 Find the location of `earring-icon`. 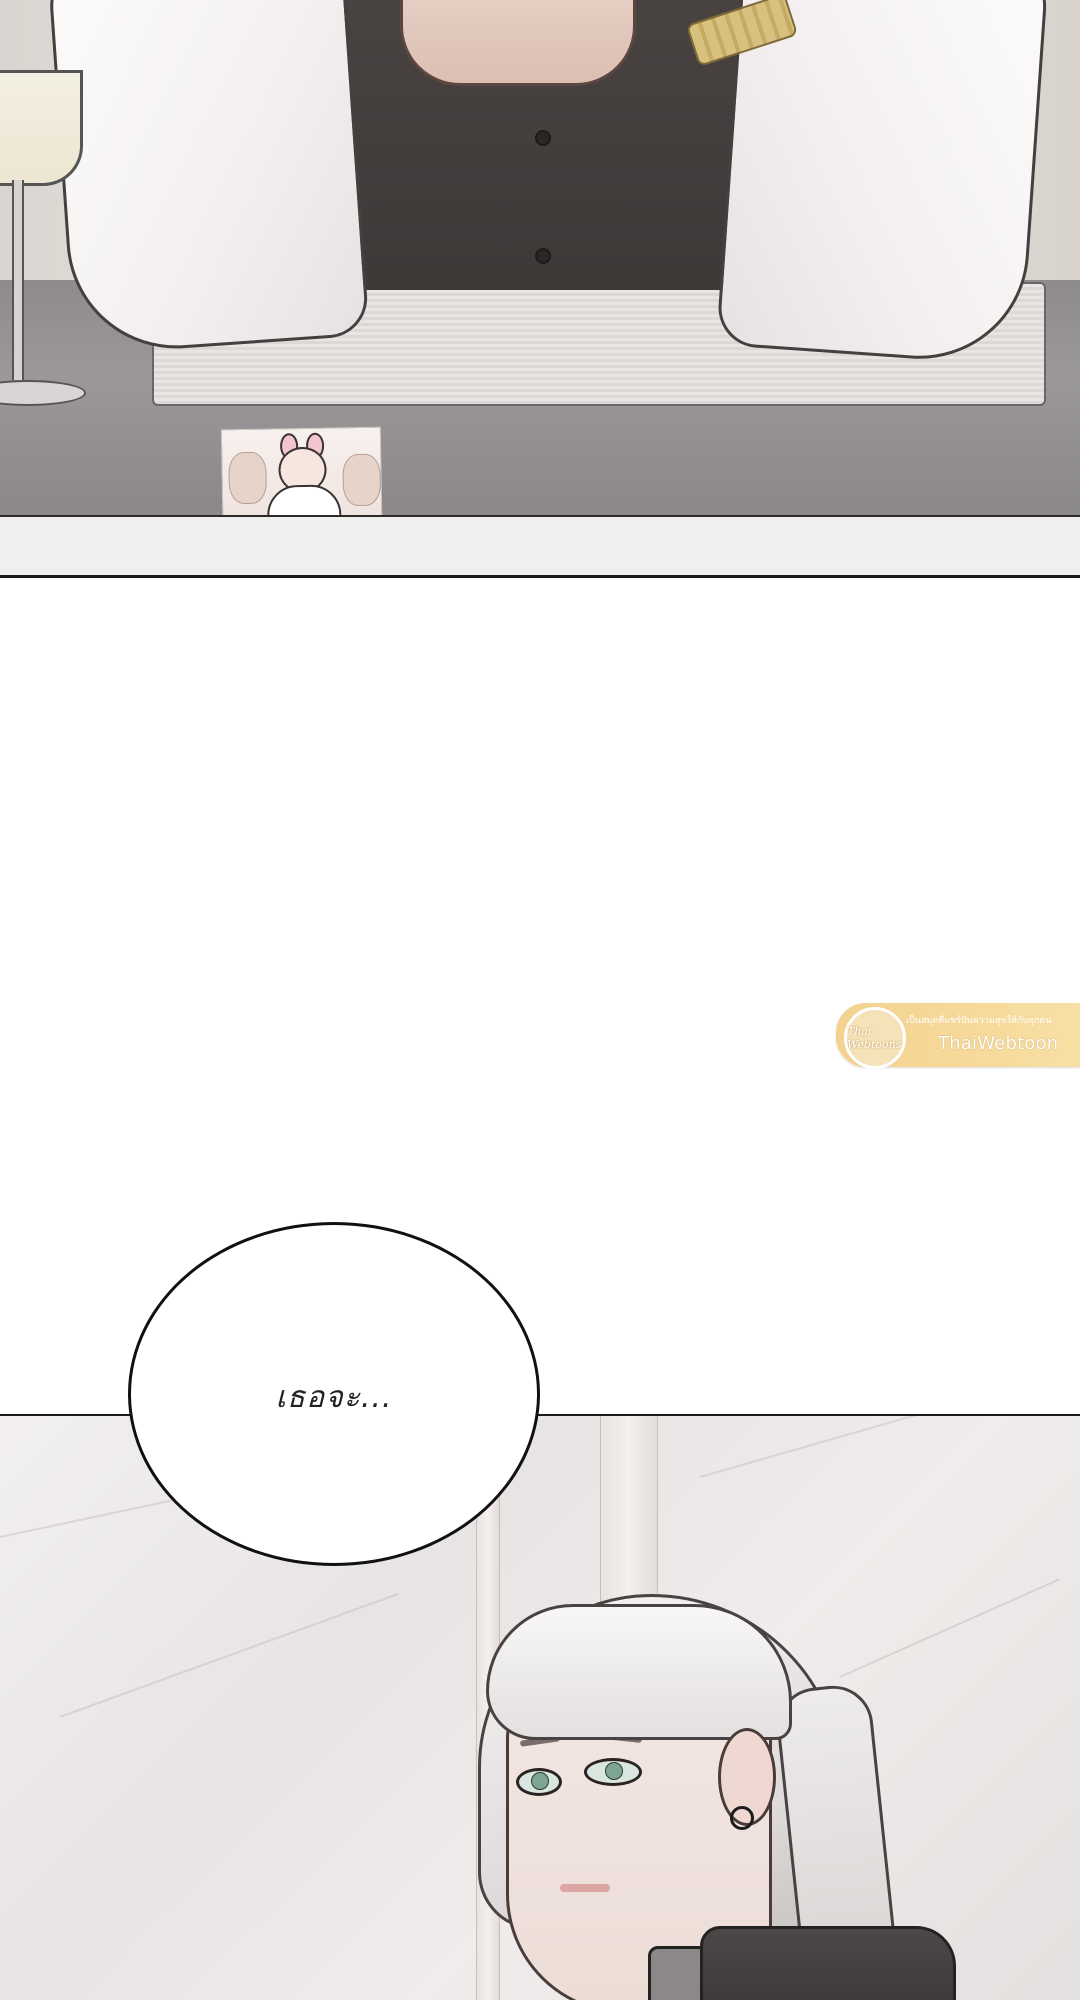

earring-icon is located at coordinates (742, 1818).